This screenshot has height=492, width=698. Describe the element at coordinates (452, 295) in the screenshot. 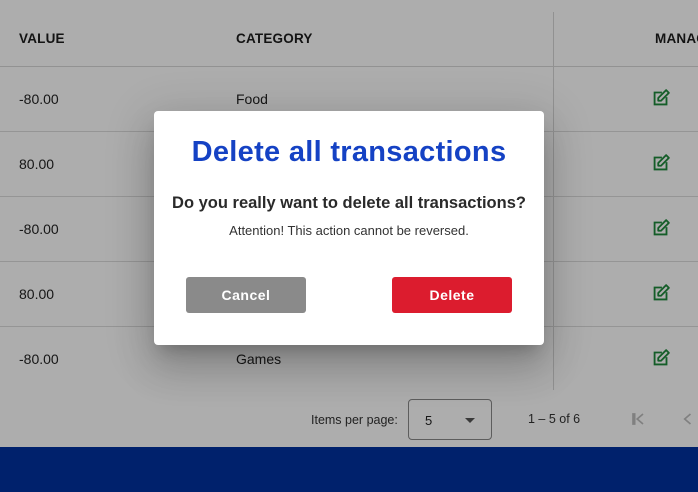

I see `delete-button: Delete` at that location.